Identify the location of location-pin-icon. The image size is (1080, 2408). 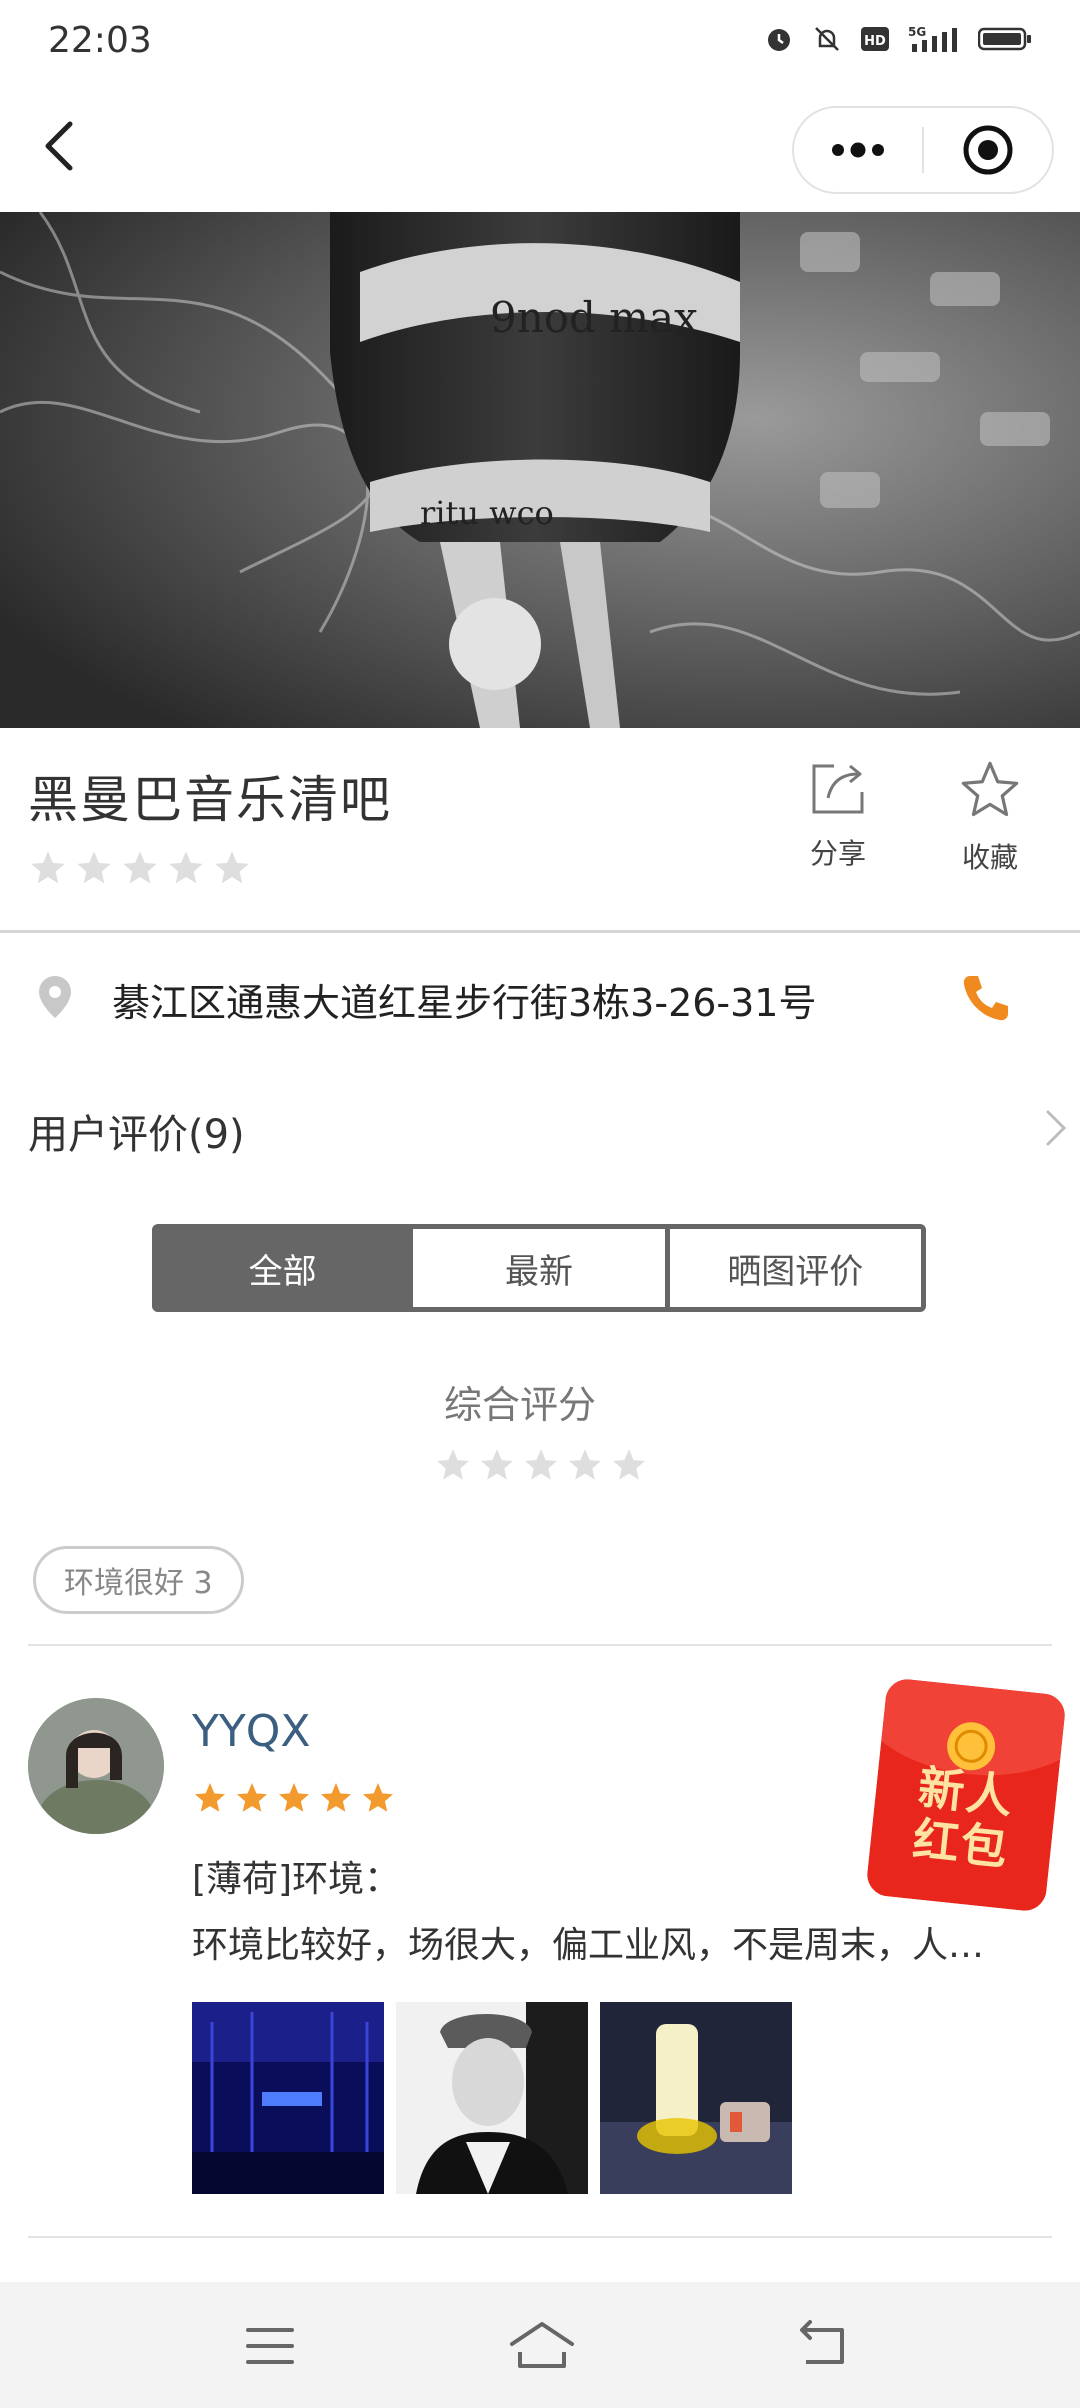
(55, 997).